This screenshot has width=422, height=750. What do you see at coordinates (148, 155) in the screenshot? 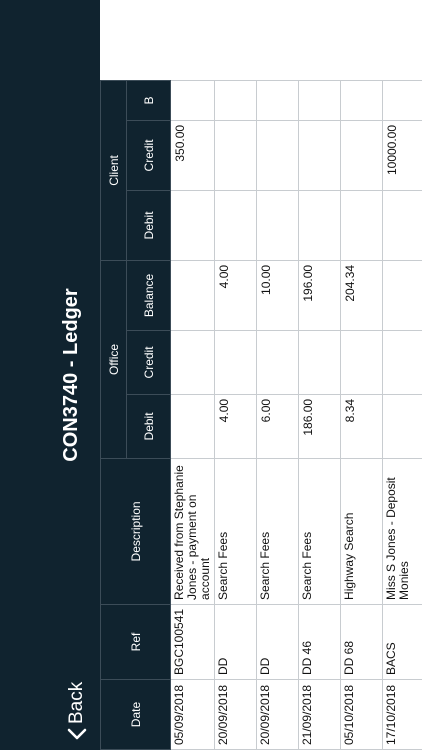
I see `header-client-credit: Credit` at bounding box center [148, 155].